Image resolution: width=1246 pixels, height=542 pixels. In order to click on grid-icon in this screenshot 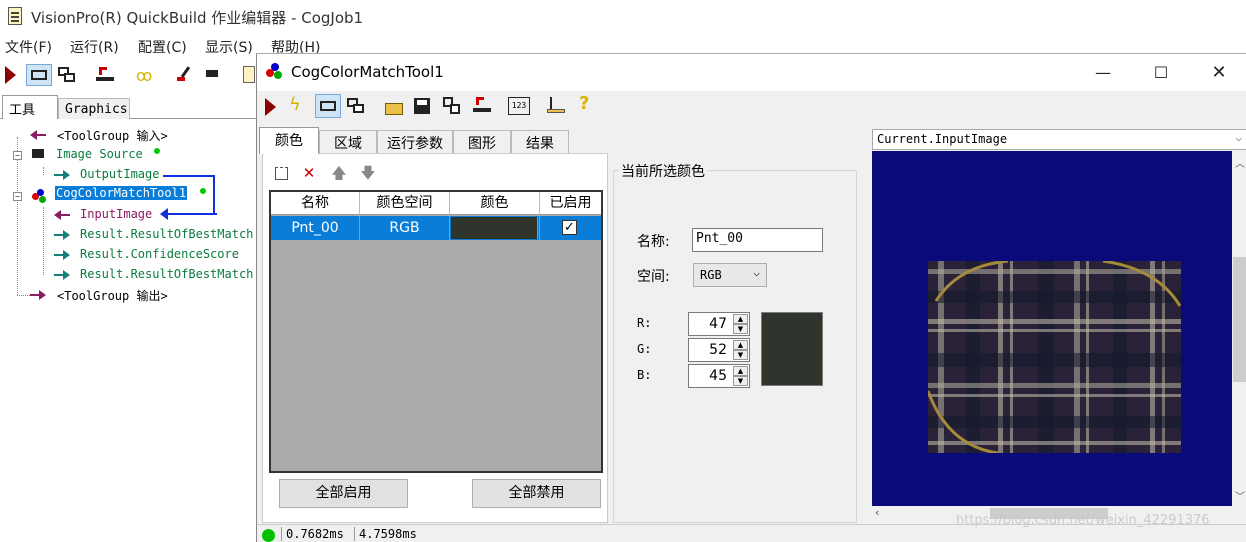, I will do `click(452, 106)`.